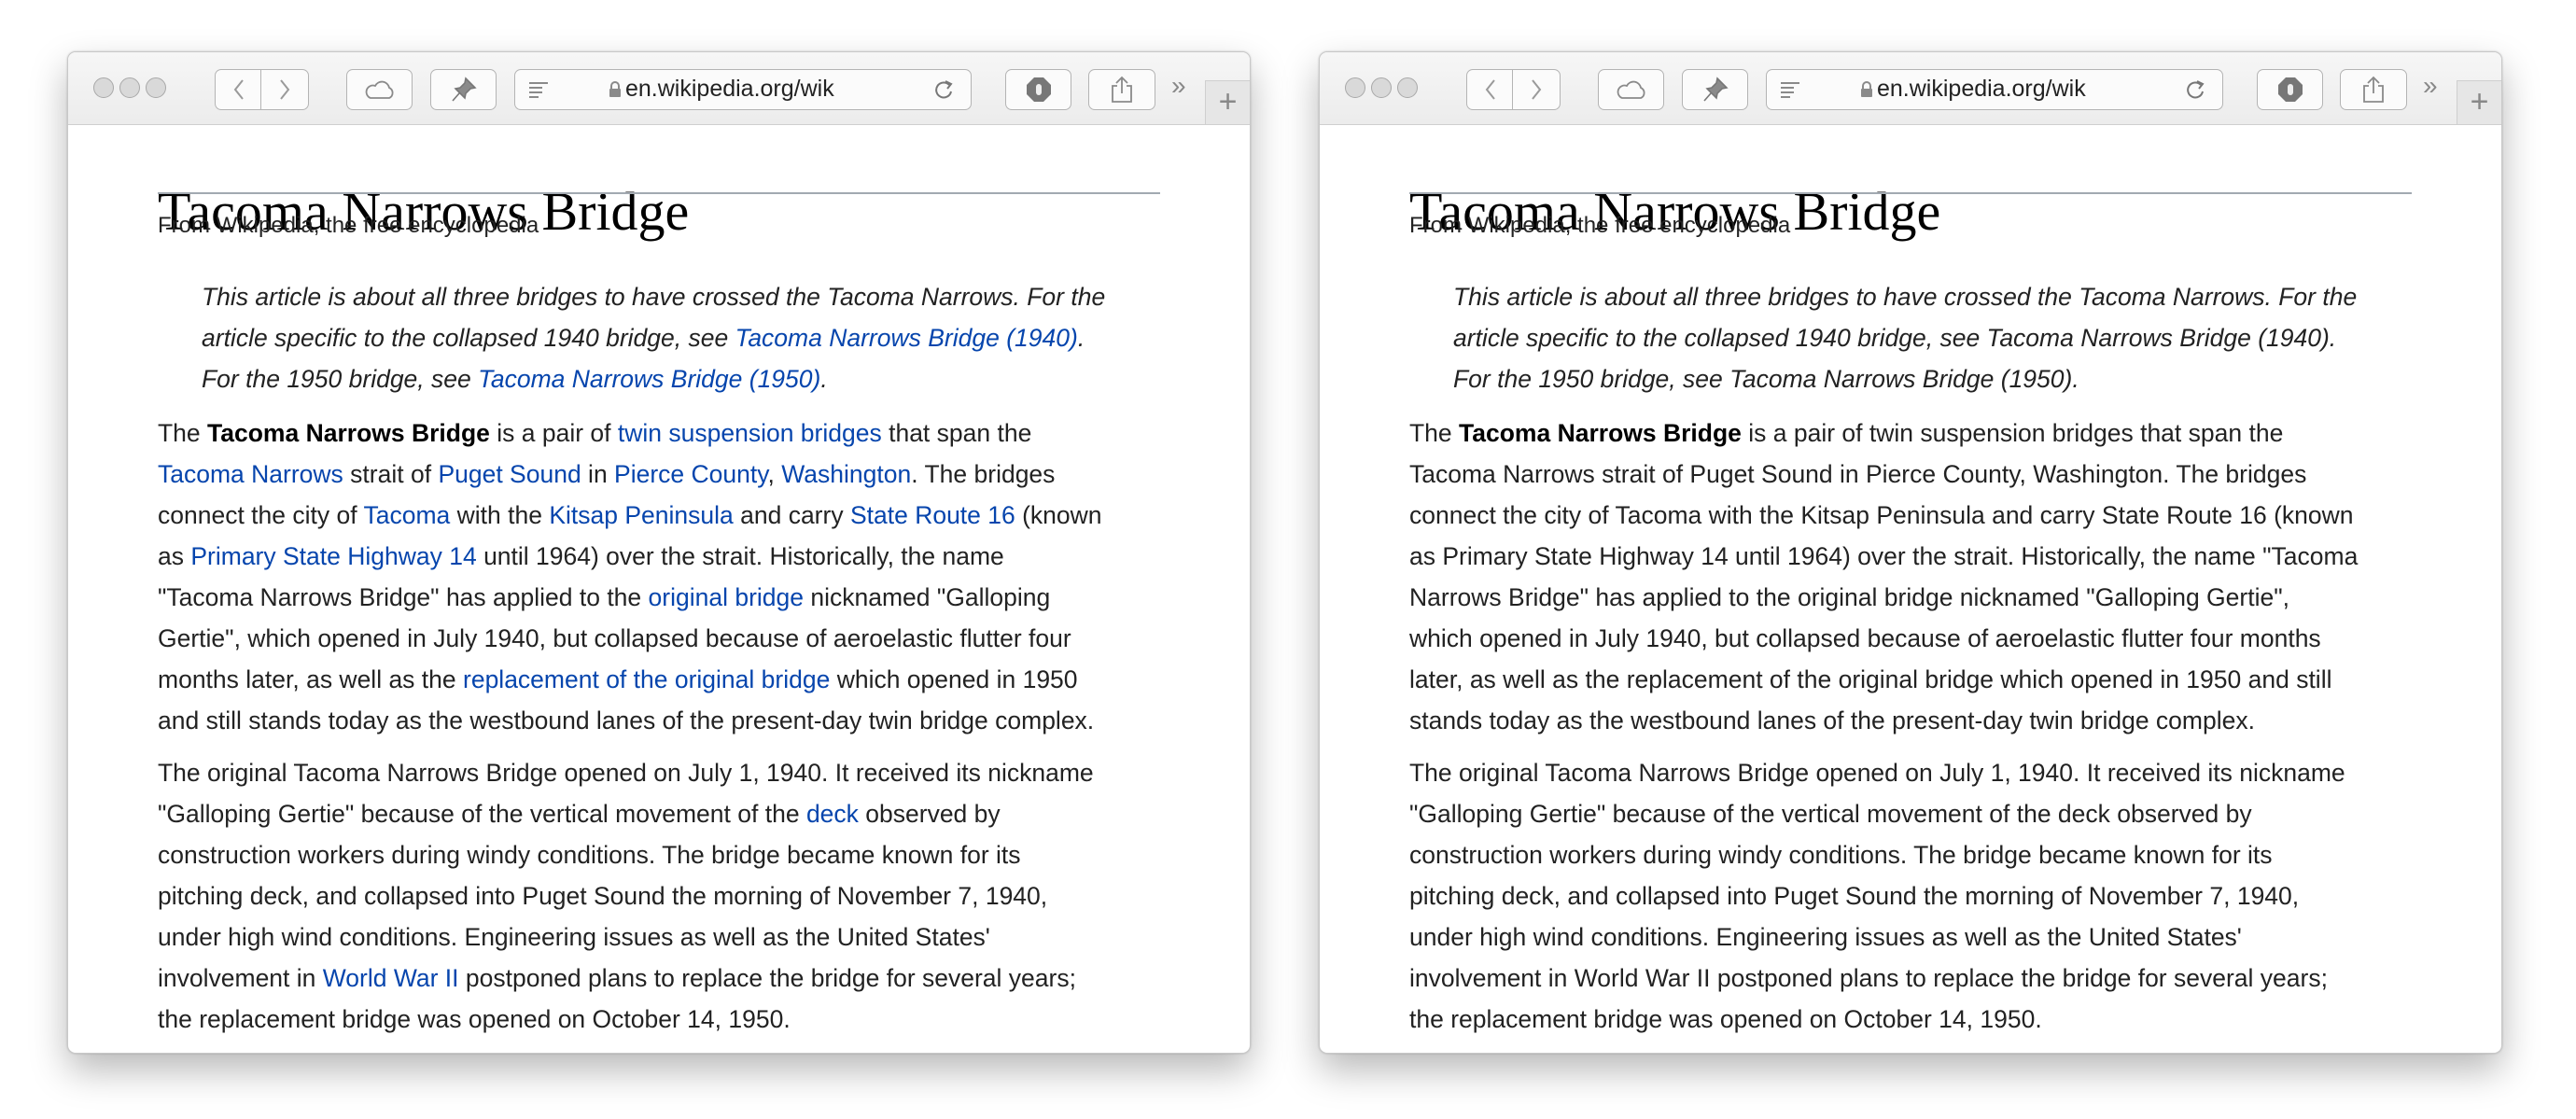  What do you see at coordinates (646, 679) in the screenshot?
I see `article-link: replacement of the original bridge` at bounding box center [646, 679].